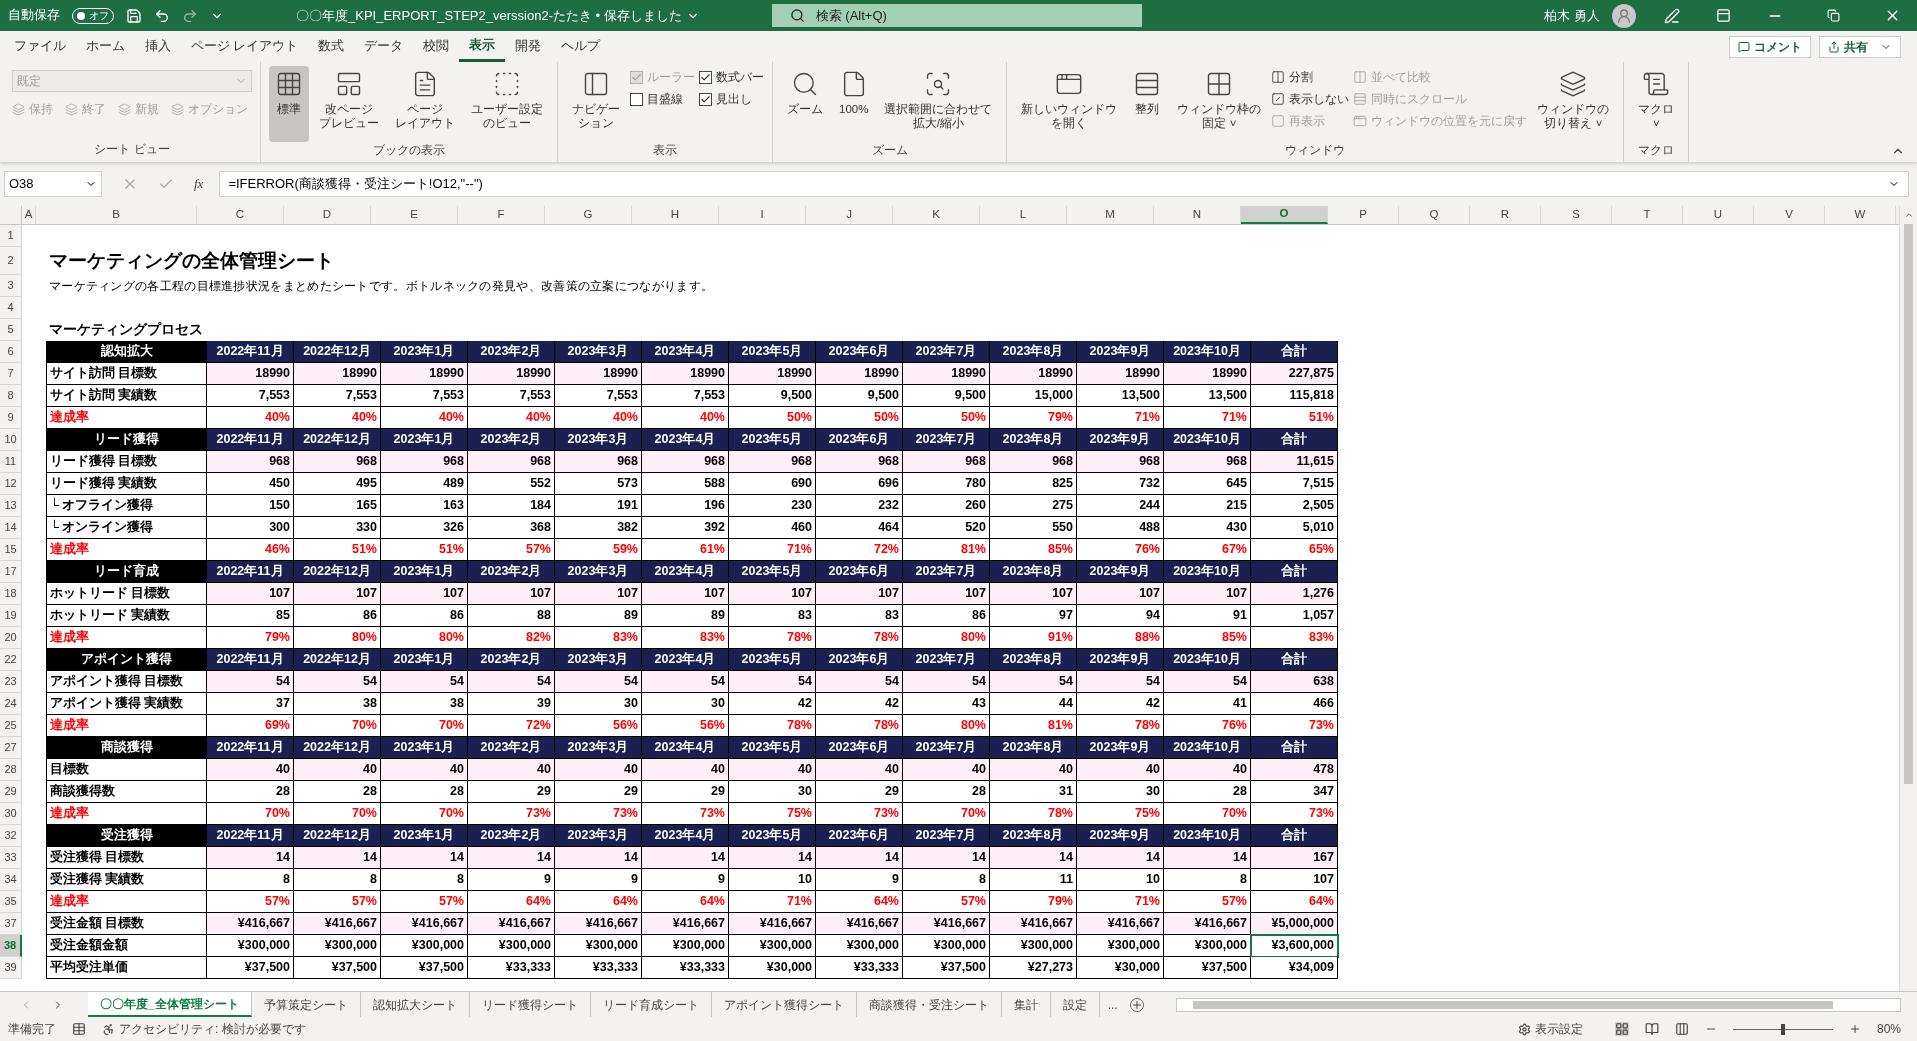 The width and height of the screenshot is (1917, 1041). Describe the element at coordinates (134, 15) in the screenshot. I see `save-icon` at that location.